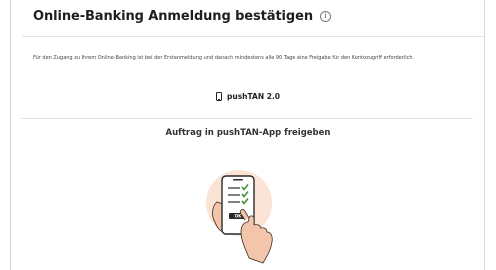 The height and width of the screenshot is (270, 496). I want to click on info-icon: i, so click(325, 16).